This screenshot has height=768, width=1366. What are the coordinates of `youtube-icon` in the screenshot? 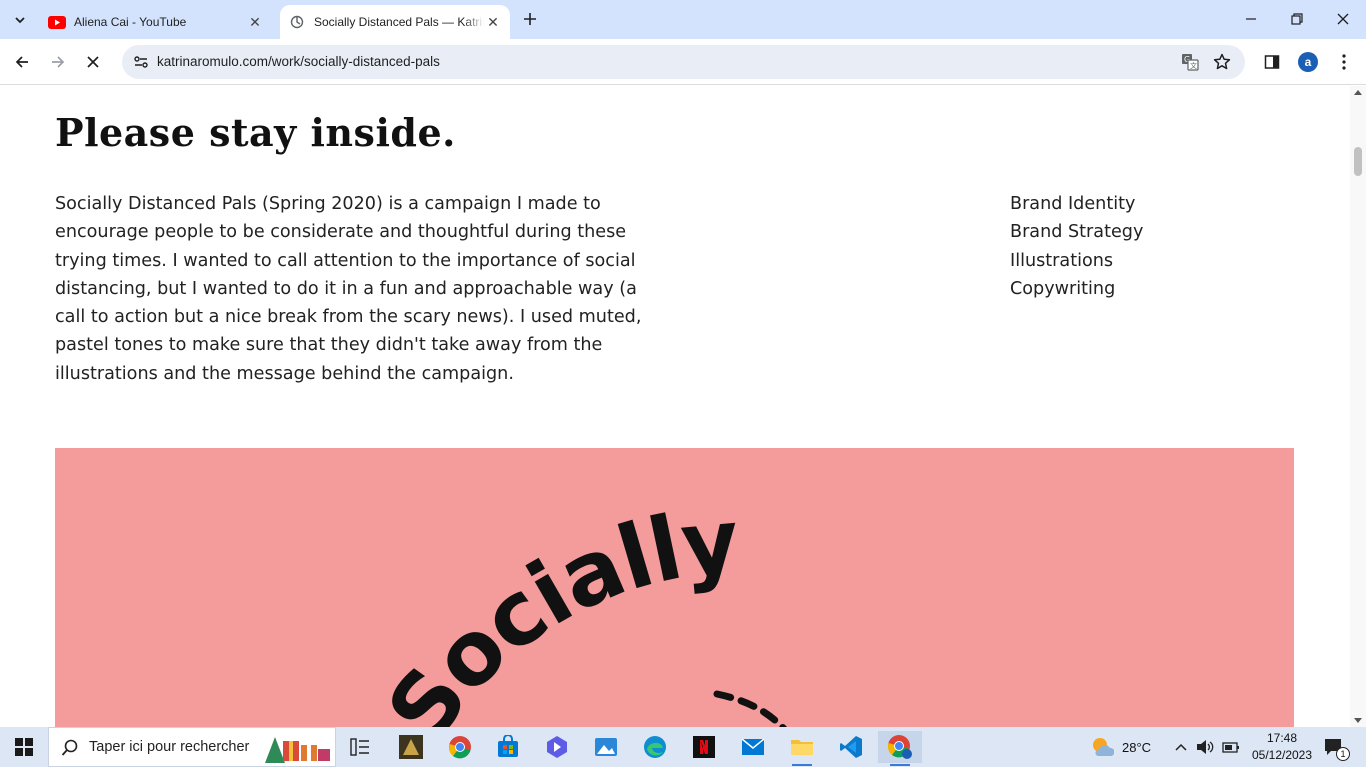 It's located at (57, 22).